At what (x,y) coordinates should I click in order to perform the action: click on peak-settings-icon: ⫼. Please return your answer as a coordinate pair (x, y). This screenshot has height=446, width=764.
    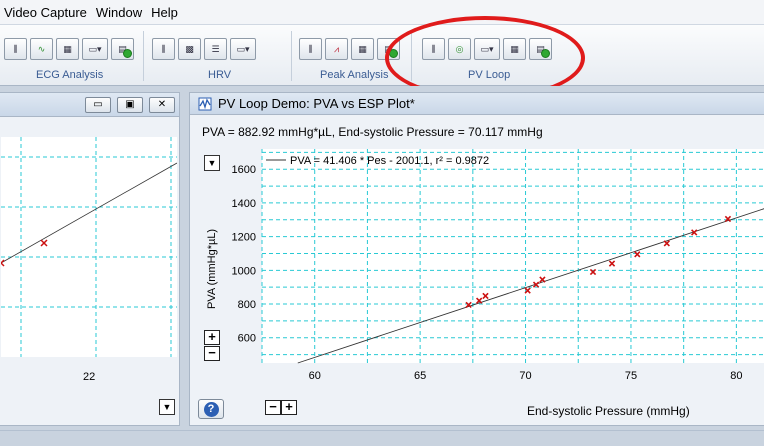
    Looking at the image, I should click on (310, 49).